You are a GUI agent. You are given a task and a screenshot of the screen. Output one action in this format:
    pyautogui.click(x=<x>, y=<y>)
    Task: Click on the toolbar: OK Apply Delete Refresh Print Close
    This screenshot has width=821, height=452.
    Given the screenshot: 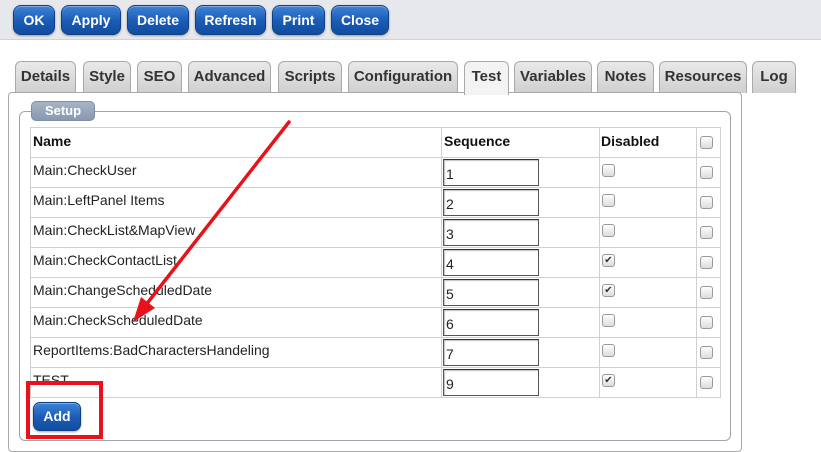 What is the action you would take?
    pyautogui.click(x=410, y=20)
    